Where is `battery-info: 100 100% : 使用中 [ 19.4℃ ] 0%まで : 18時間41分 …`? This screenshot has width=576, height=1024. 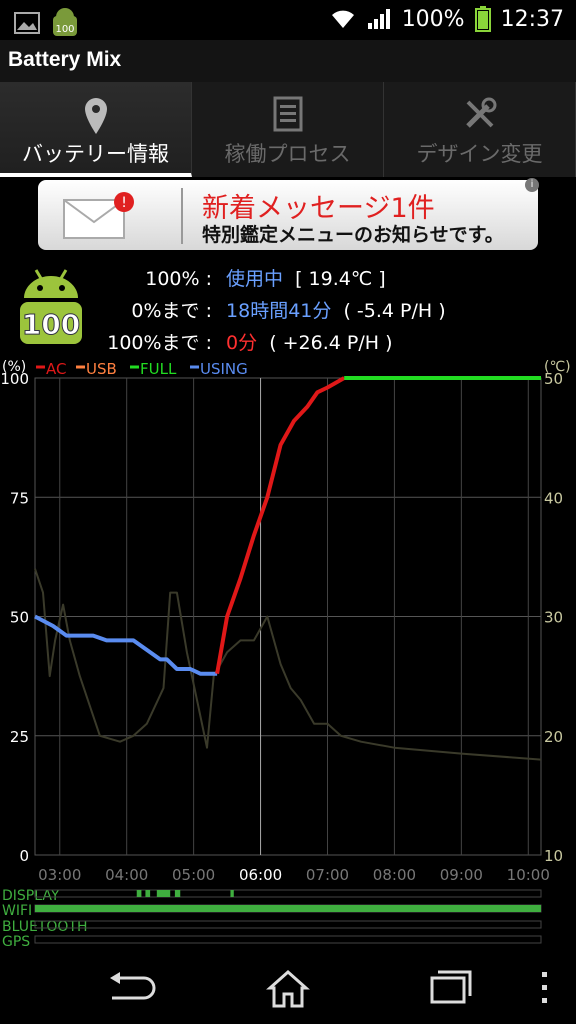 battery-info: 100 100% : 使用中 [ 19.4℃ ] 0%まで : 18時間41分 … is located at coordinates (288, 308).